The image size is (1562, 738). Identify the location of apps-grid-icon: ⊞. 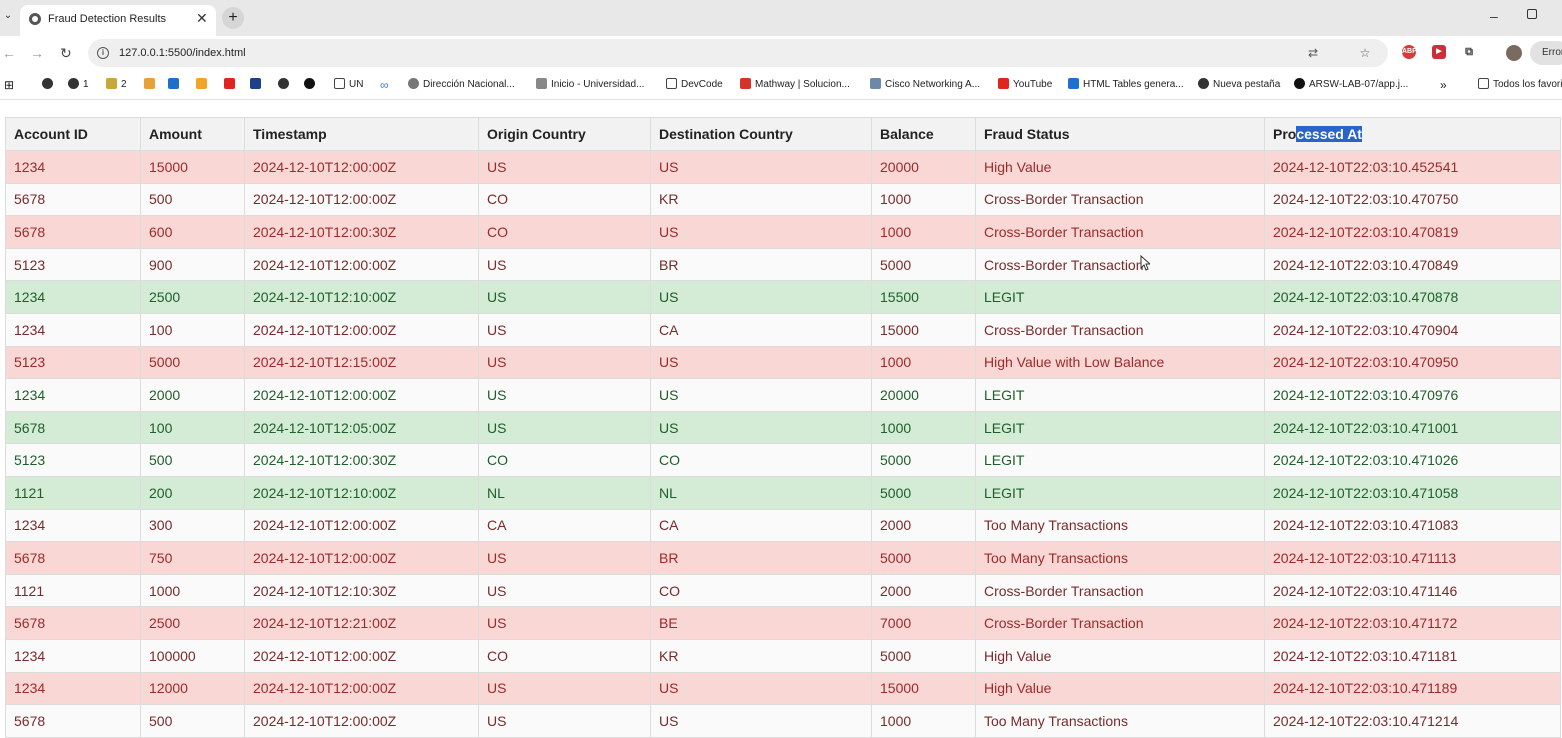
(9, 85).